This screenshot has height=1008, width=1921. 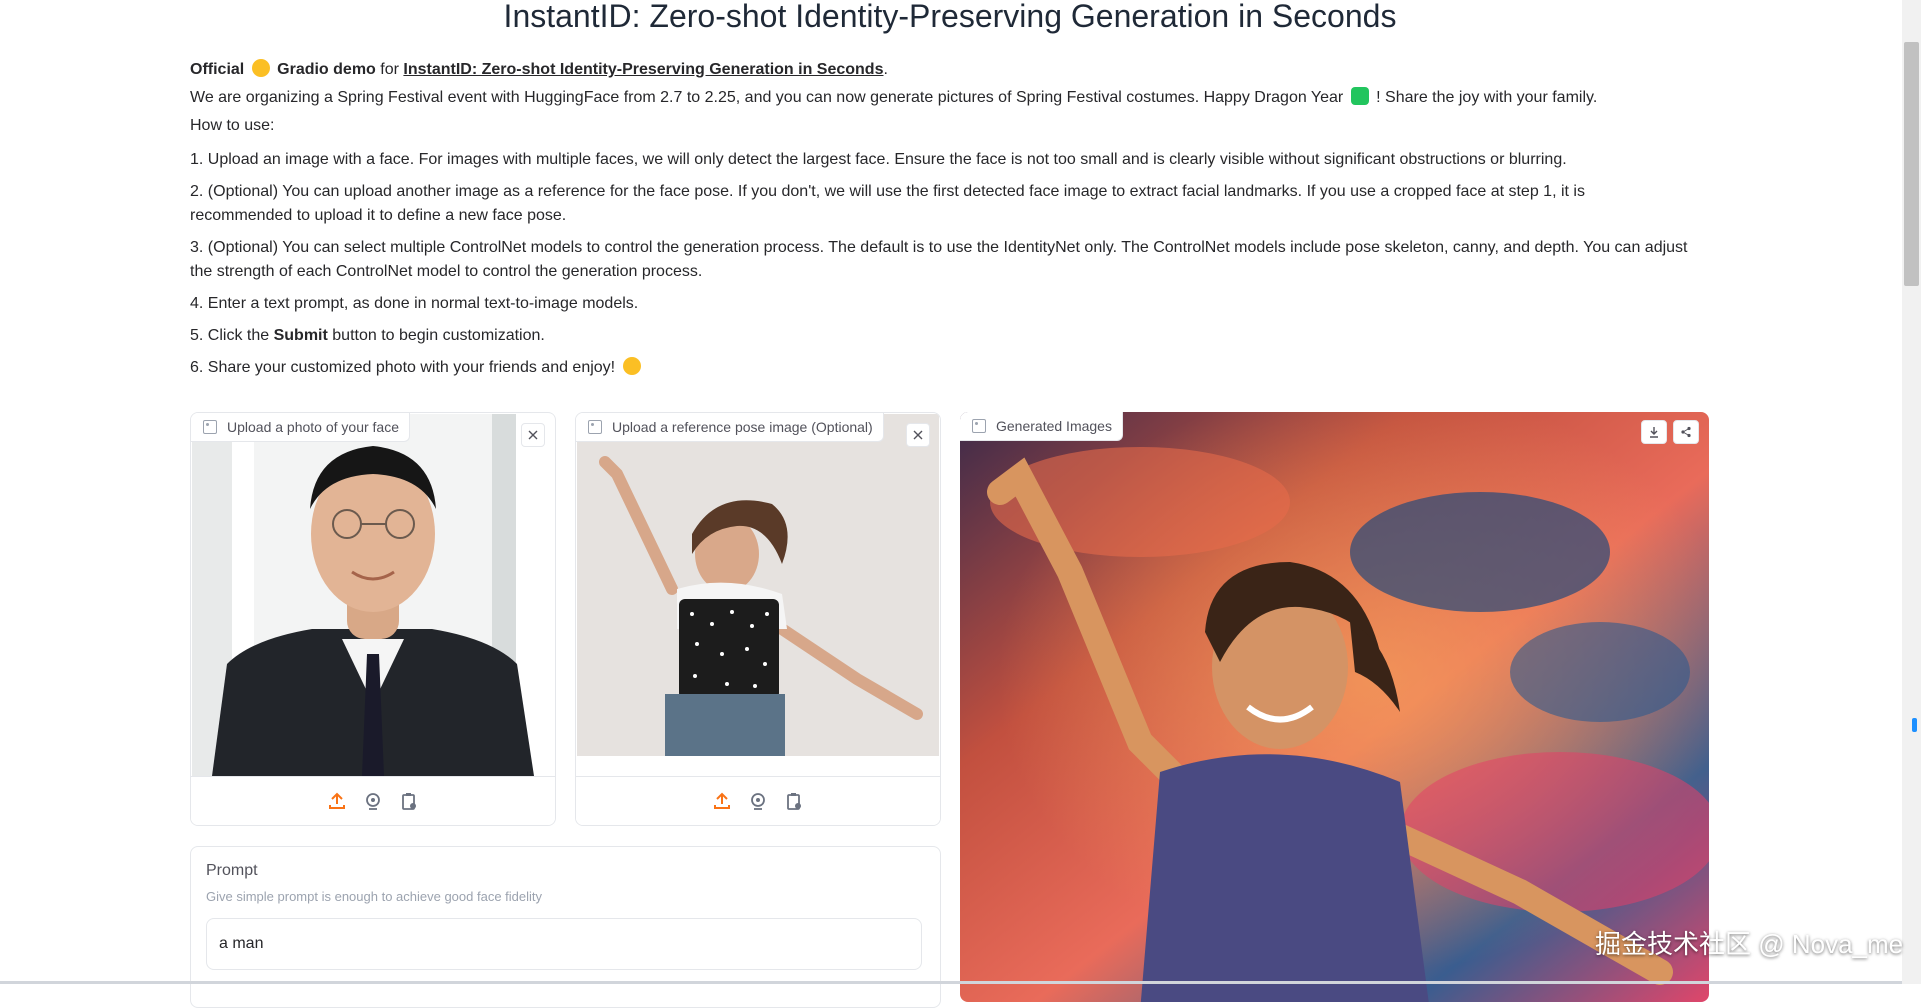 I want to click on share-button, so click(x=1686, y=432).